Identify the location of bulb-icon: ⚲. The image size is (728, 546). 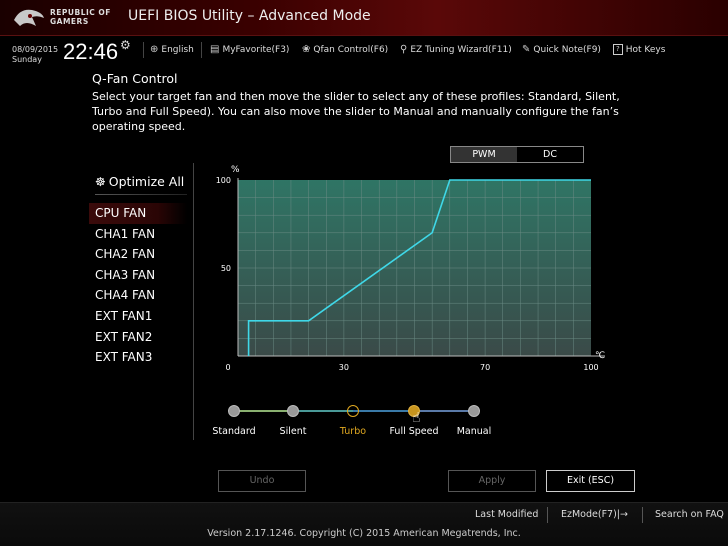
(404, 49).